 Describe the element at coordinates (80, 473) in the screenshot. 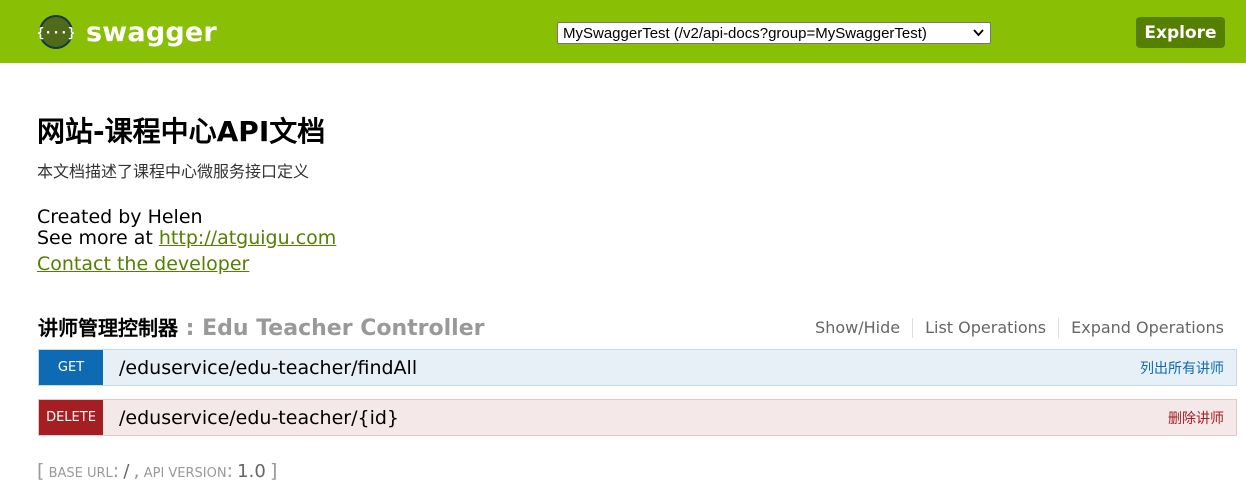

I see `base-url-label: BASE URL` at that location.